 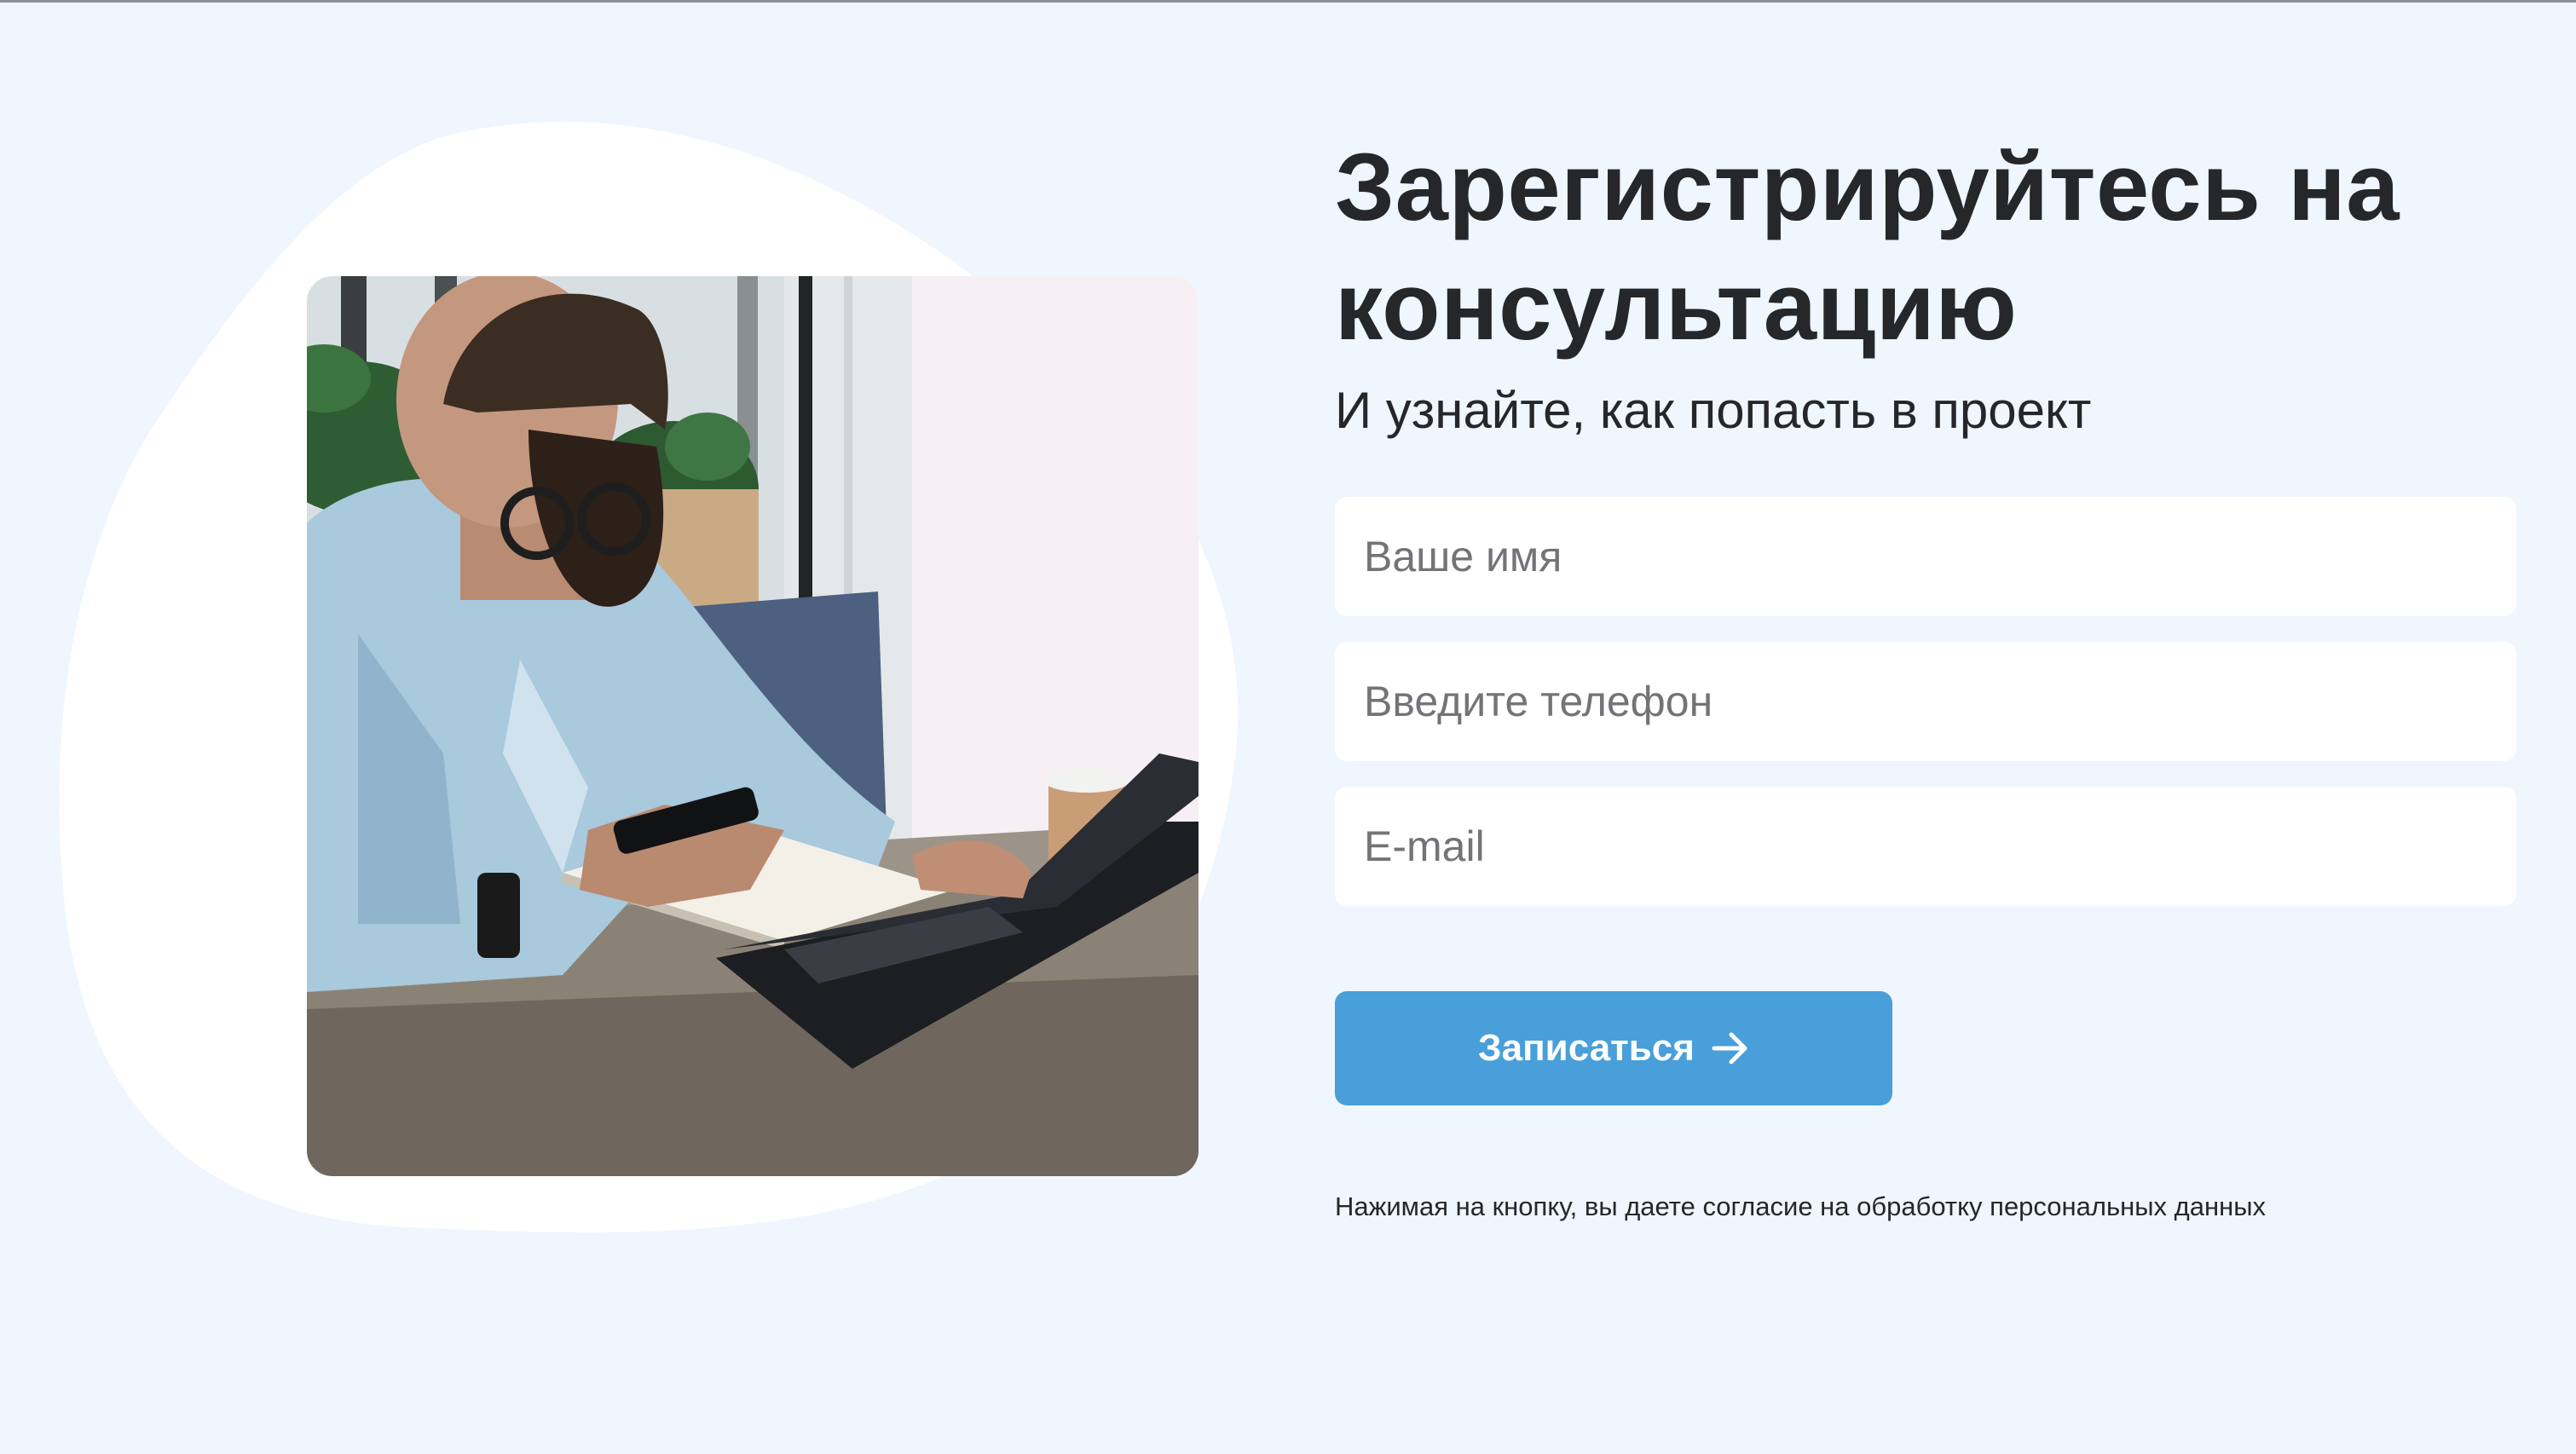 What do you see at coordinates (1925, 846) in the screenshot?
I see `email-field` at bounding box center [1925, 846].